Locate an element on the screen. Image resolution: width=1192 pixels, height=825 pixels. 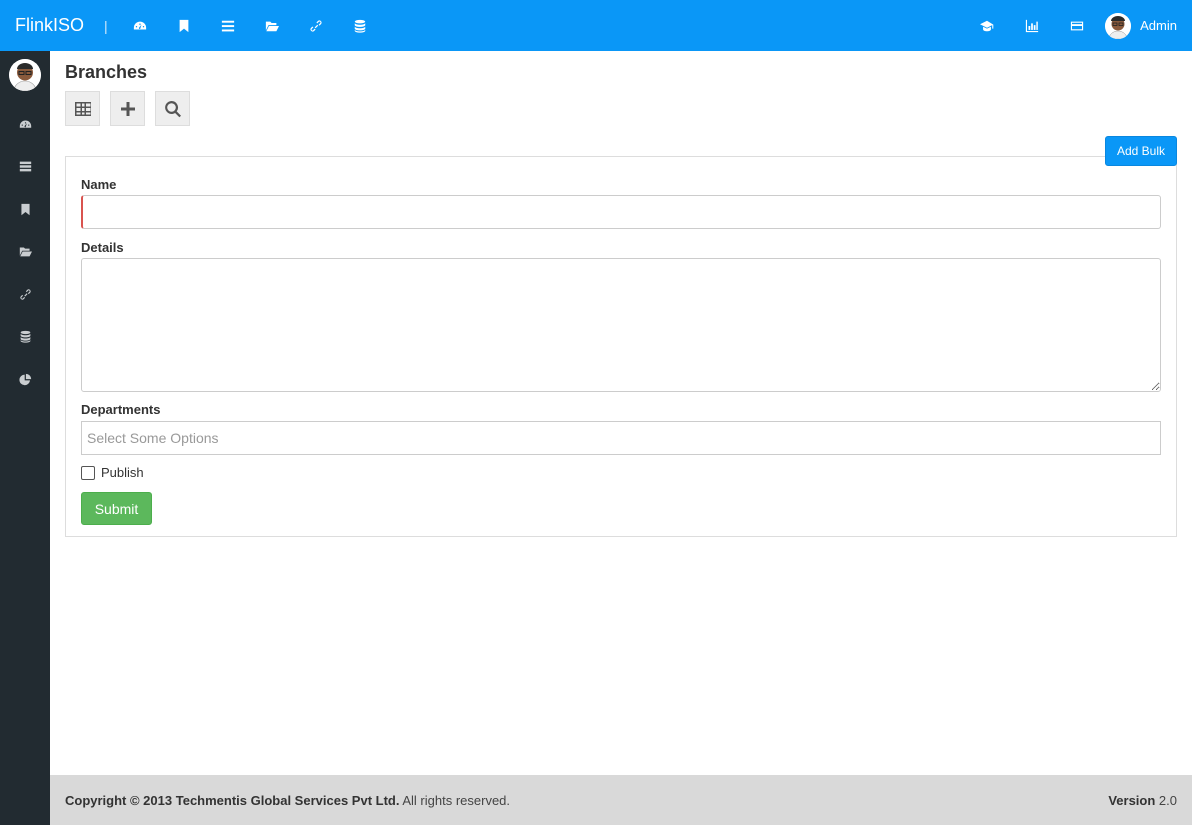
table-icon is located at coordinates (82, 108).